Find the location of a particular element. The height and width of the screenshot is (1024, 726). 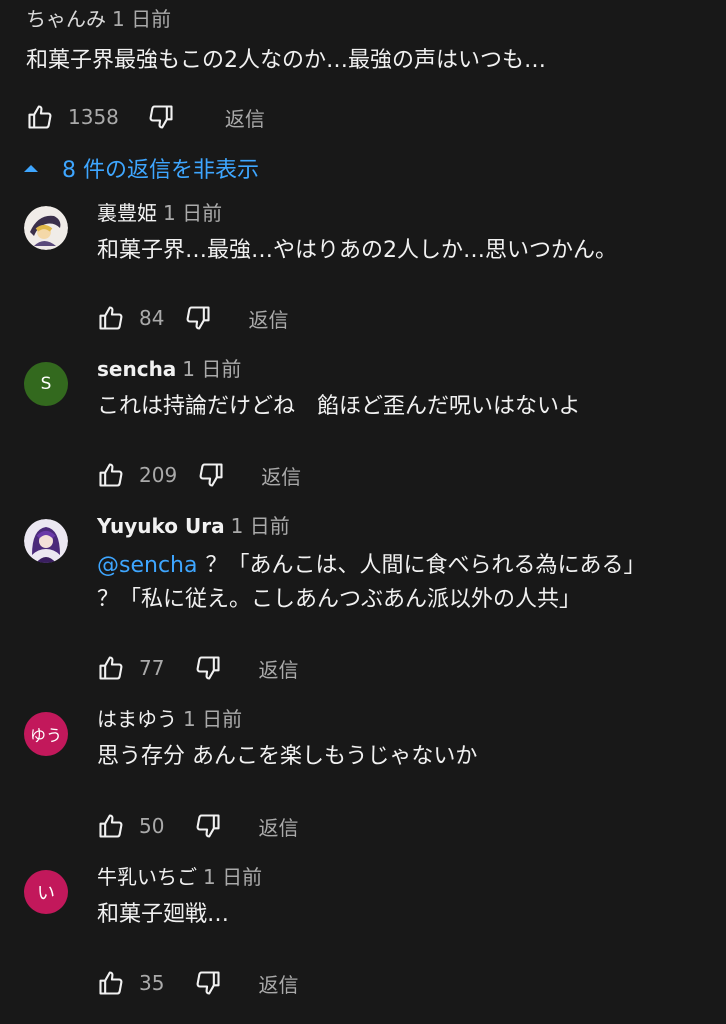

reply-author: はまゆう is located at coordinates (137, 719).